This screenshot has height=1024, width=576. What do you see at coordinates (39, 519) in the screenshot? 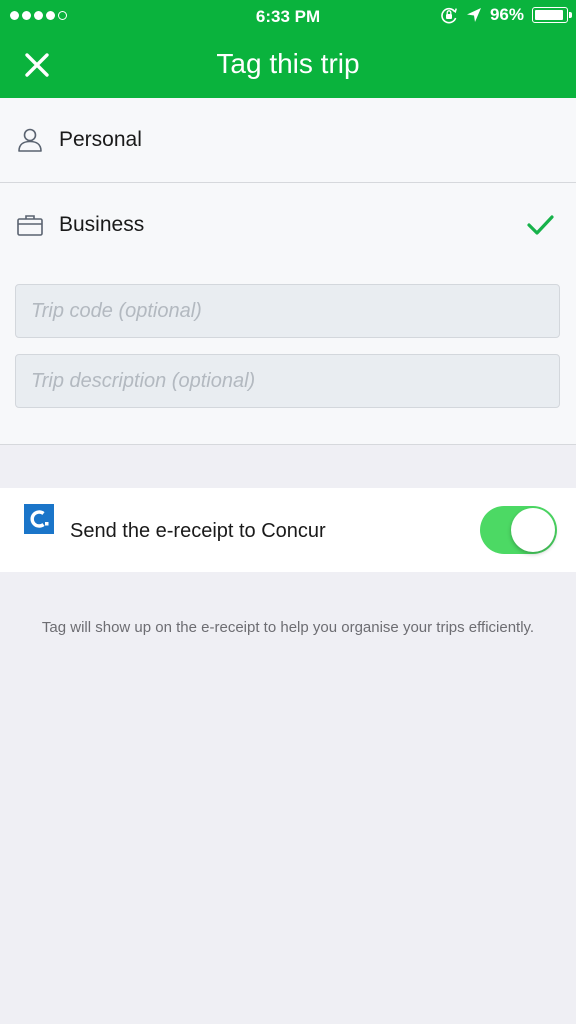
I see `concur-logo-icon` at bounding box center [39, 519].